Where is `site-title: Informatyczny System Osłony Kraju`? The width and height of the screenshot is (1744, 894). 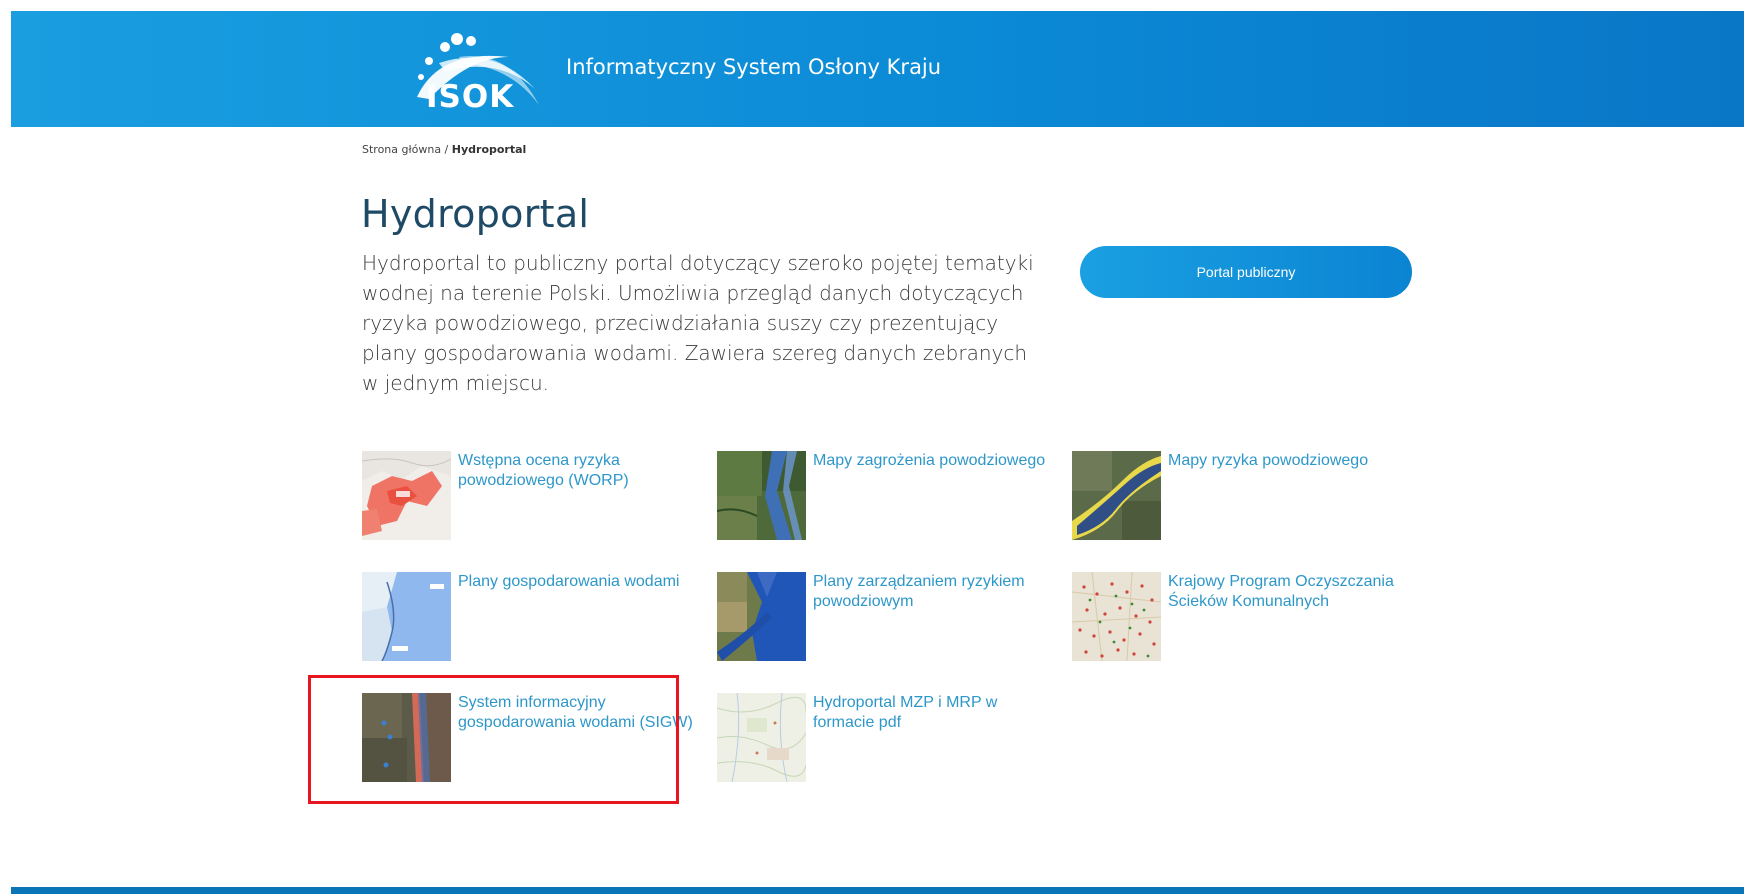
site-title: Informatyczny System Osłony Kraju is located at coordinates (753, 67).